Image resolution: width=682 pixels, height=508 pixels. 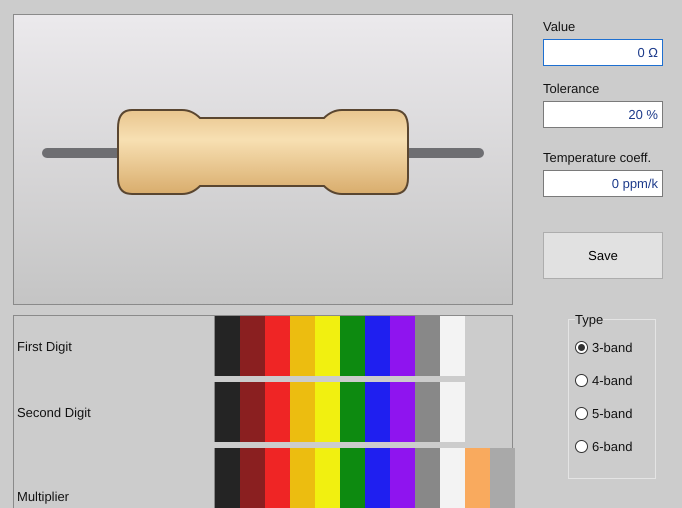 I want to click on radio-option: 4-band, so click(x=615, y=380).